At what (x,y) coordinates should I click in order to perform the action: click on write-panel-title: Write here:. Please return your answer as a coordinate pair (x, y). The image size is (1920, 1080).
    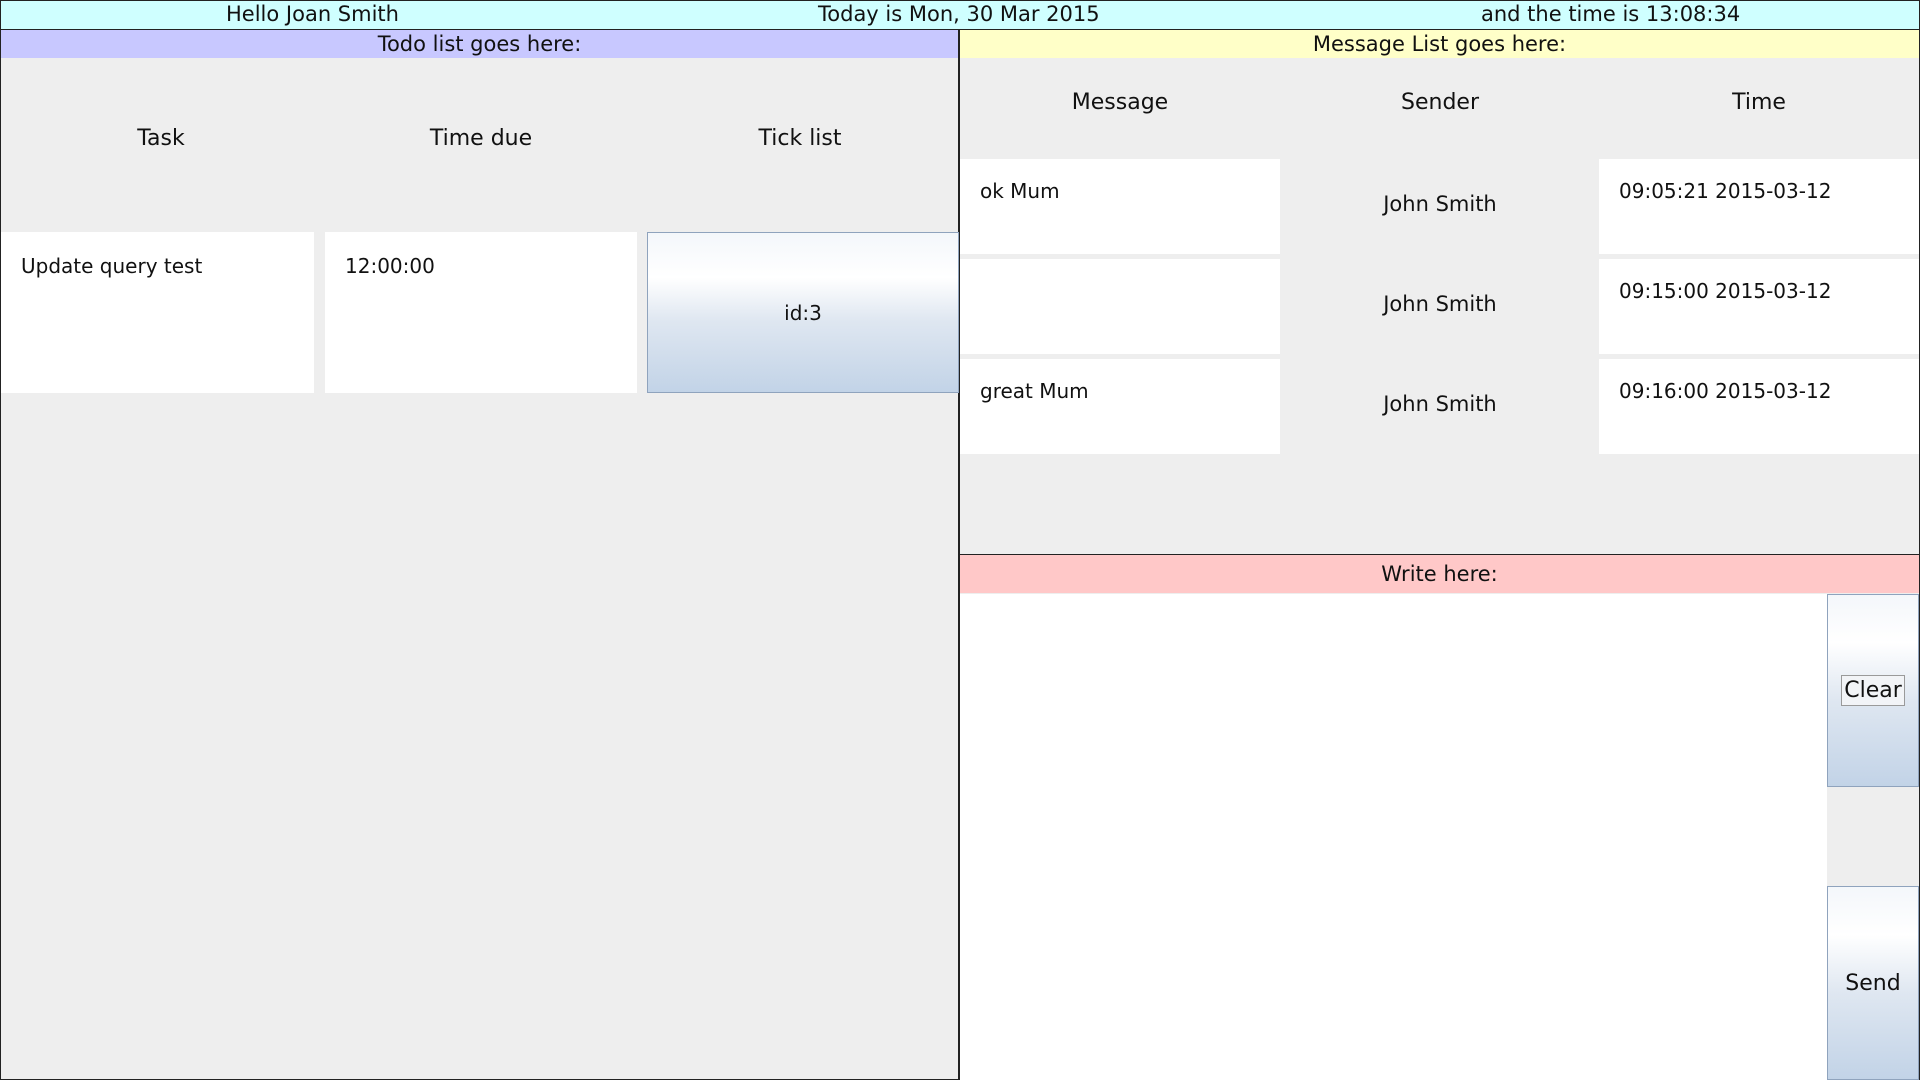
    Looking at the image, I should click on (1439, 574).